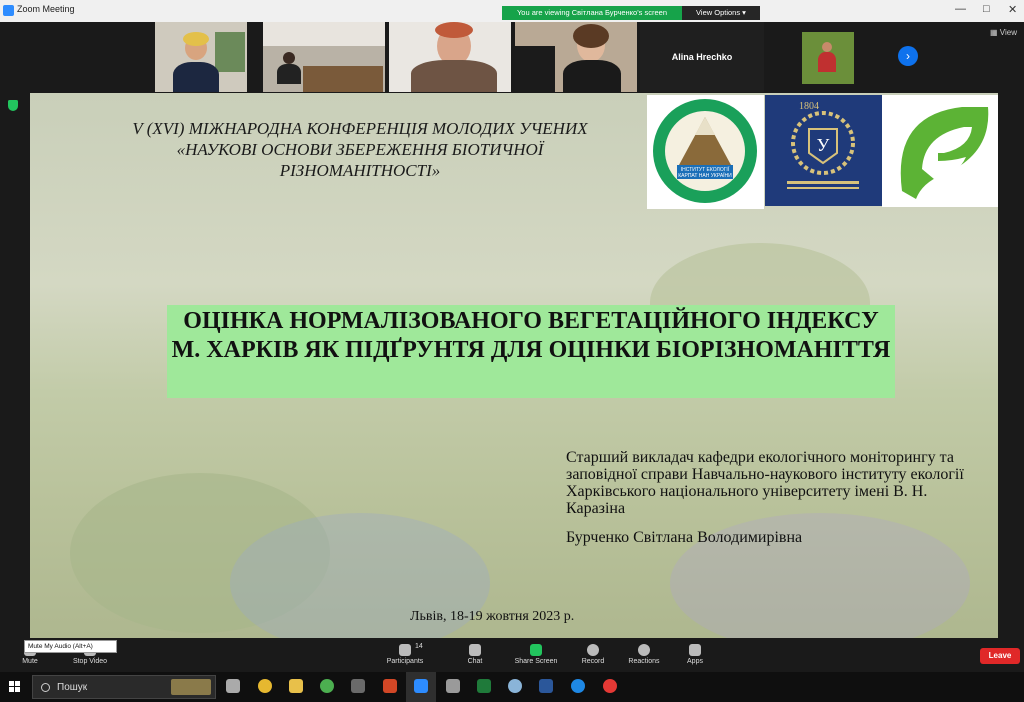 The image size is (1024, 702). What do you see at coordinates (940, 151) in the screenshot?
I see `e-logo` at bounding box center [940, 151].